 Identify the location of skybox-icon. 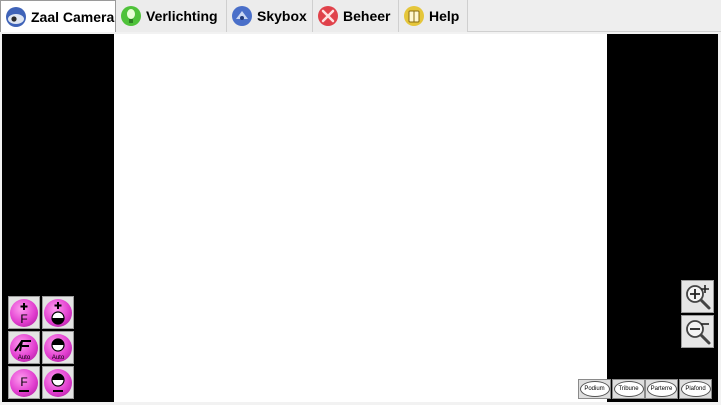
(242, 16).